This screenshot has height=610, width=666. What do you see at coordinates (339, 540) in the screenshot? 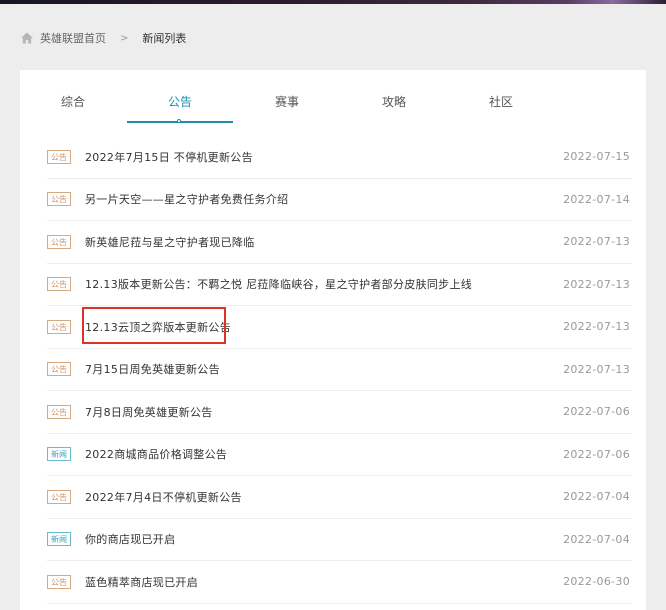
I see `news-row: 新闻 你的商店现已开启 2022-07-04` at bounding box center [339, 540].